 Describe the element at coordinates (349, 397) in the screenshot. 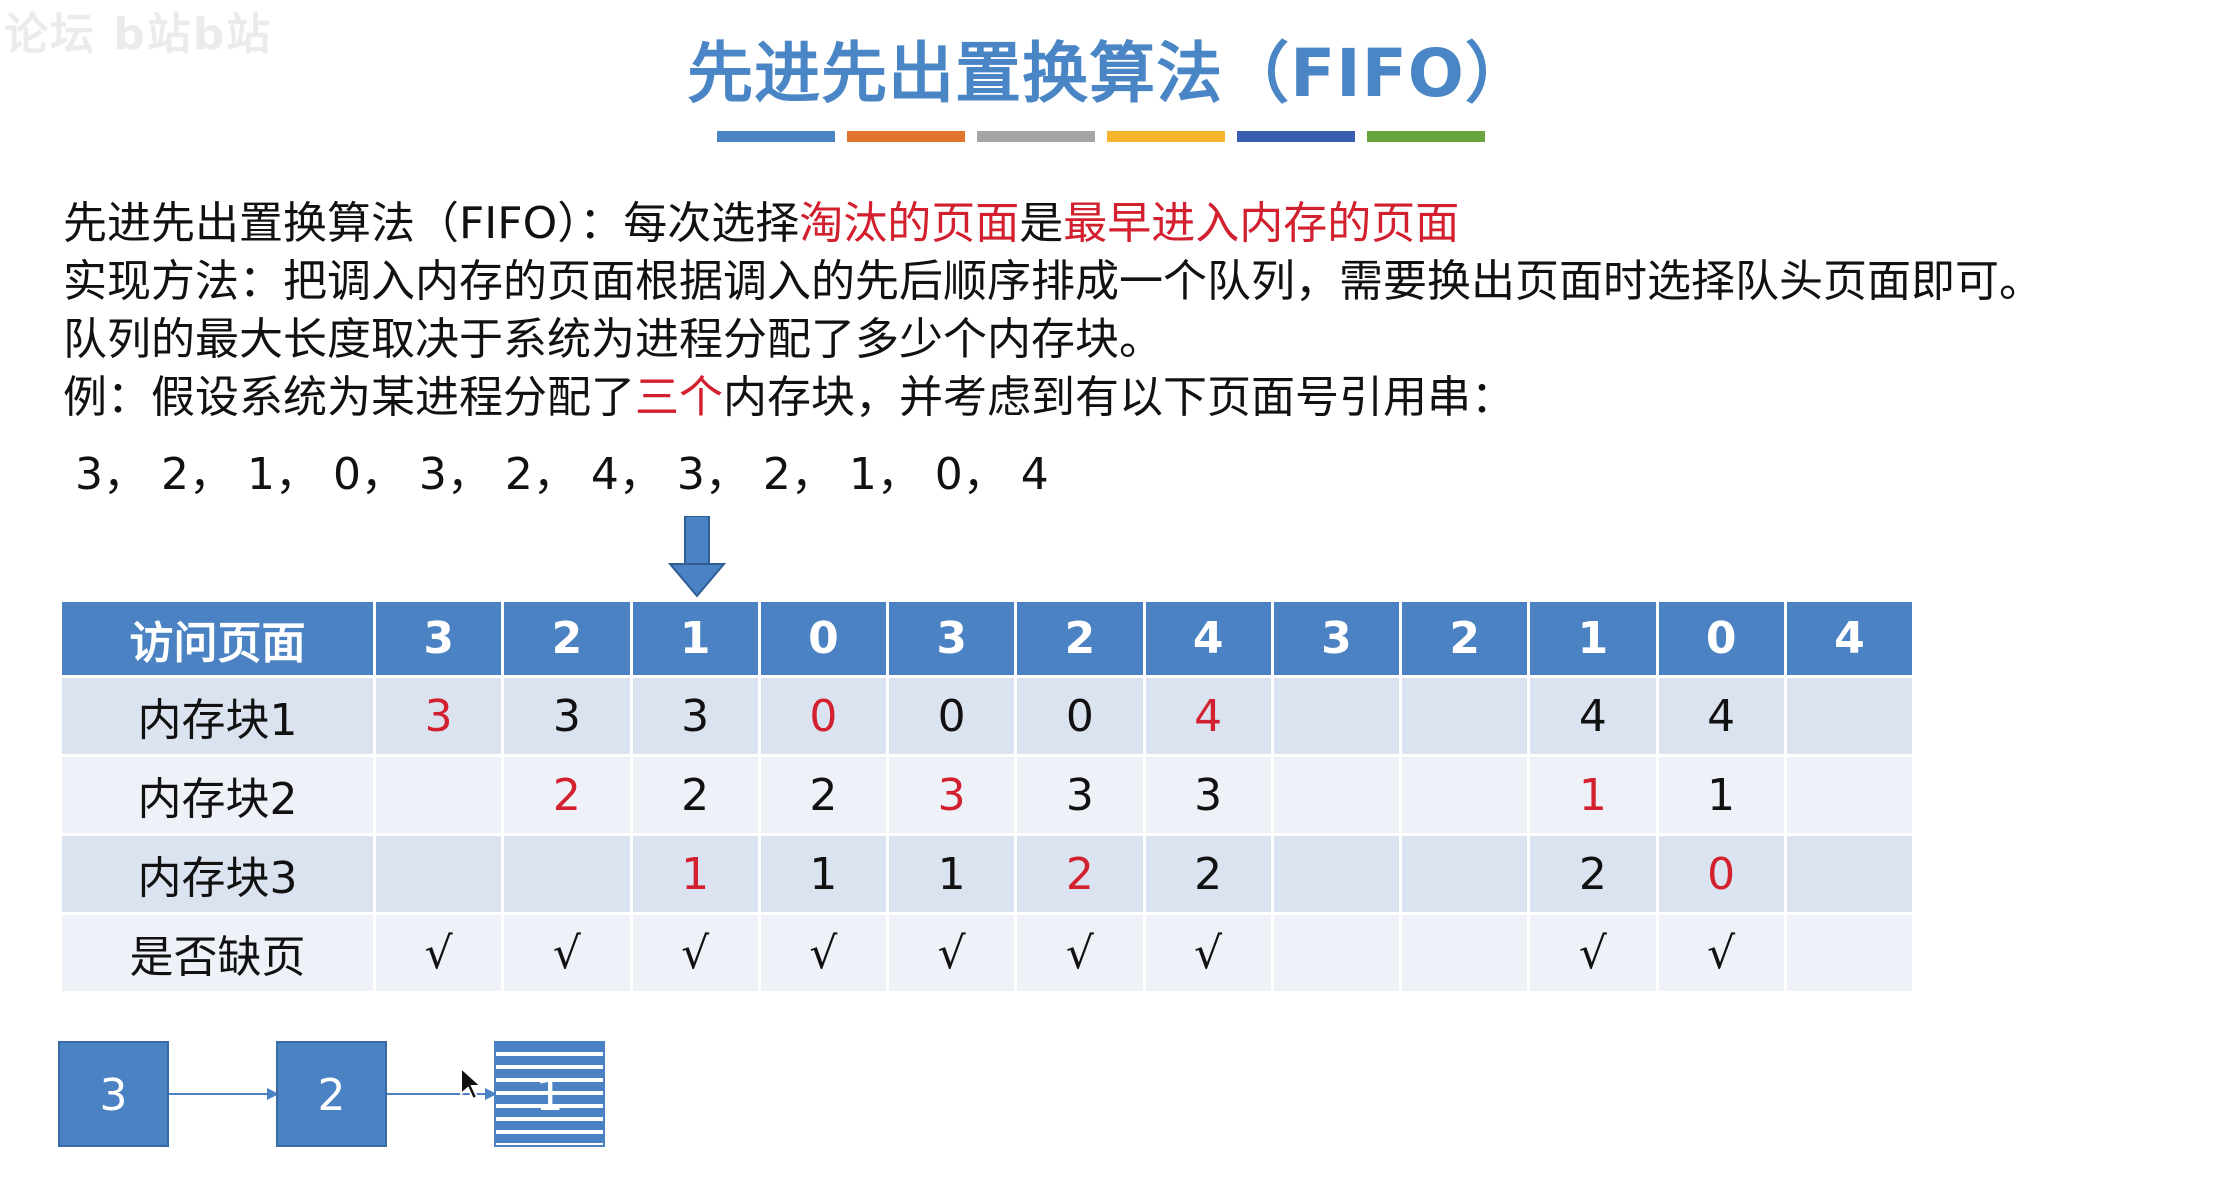

I see `example-prefix: 例：假设系统为某进程分配了` at that location.